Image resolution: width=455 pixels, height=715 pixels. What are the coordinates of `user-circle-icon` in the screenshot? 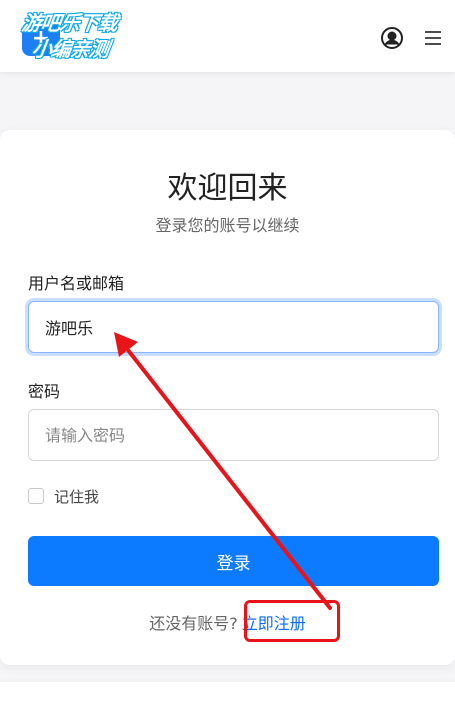 It's located at (392, 38).